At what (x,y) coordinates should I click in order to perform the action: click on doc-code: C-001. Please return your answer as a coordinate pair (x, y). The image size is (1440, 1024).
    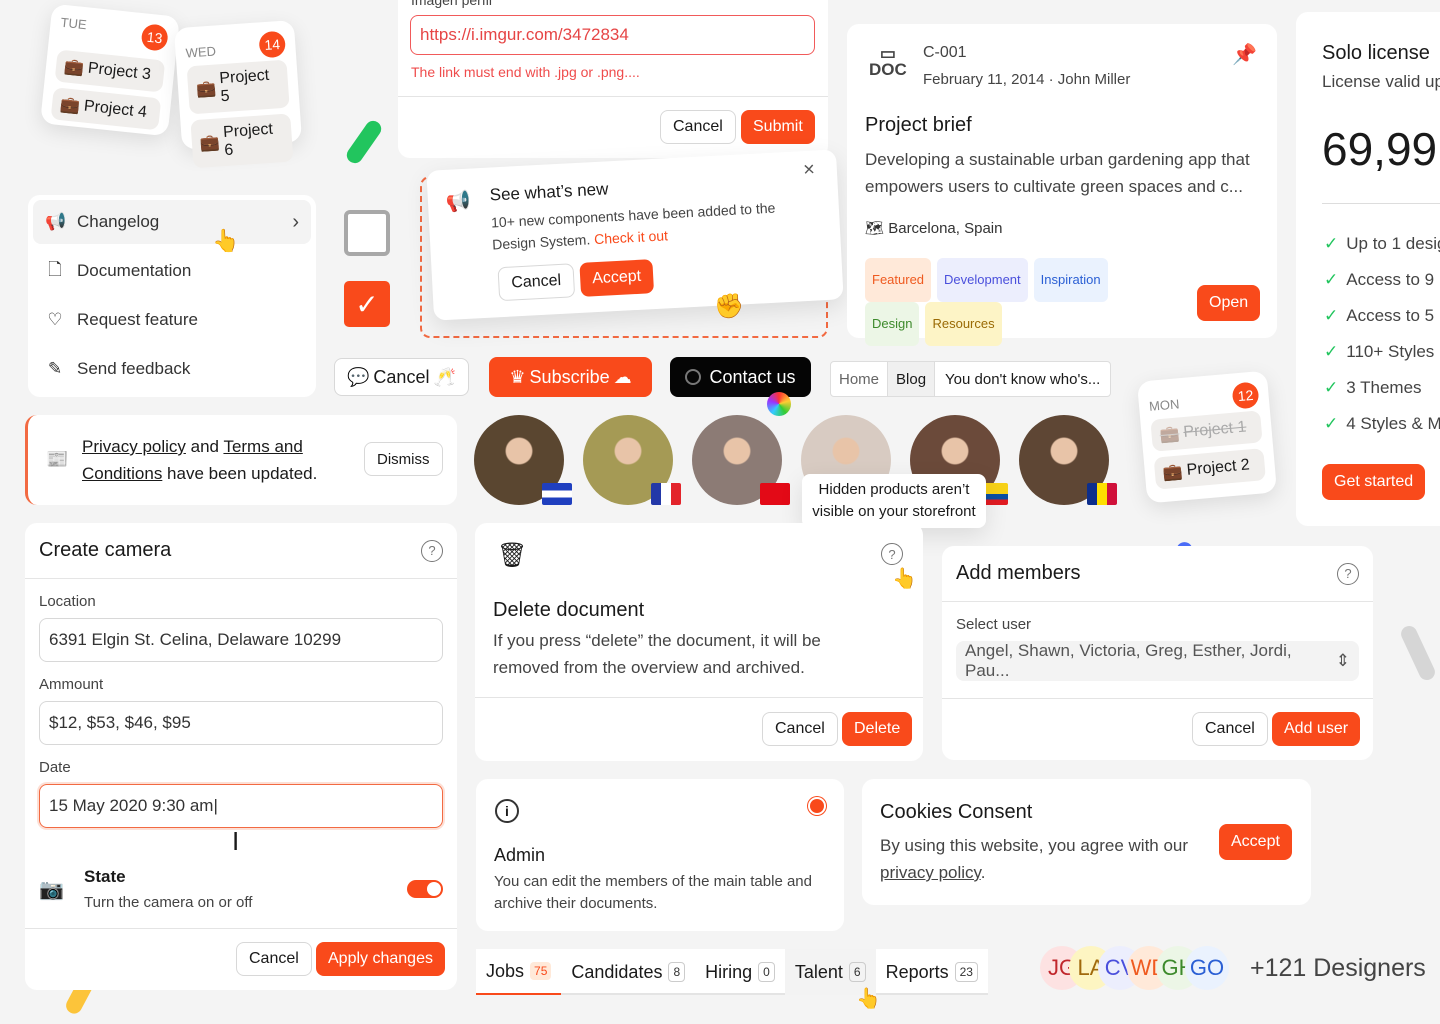
    Looking at the image, I should click on (945, 52).